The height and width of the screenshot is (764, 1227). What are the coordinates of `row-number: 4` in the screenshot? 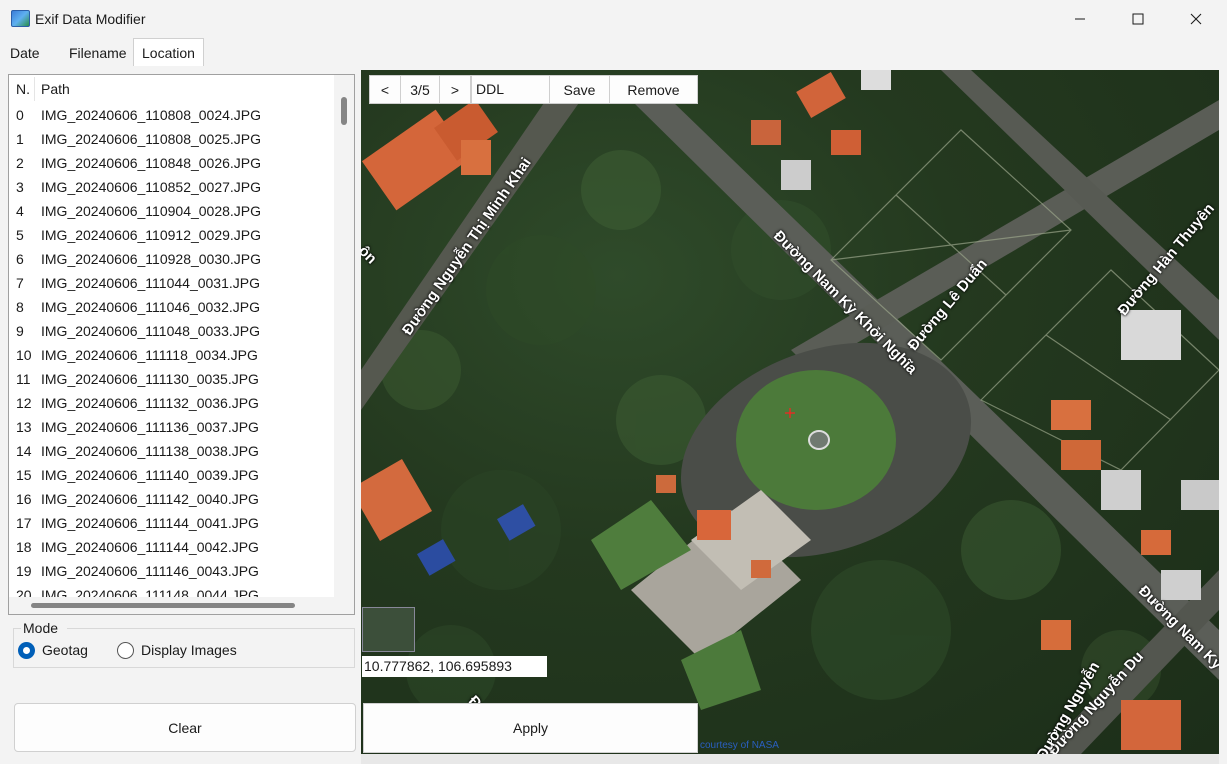 It's located at (20, 211).